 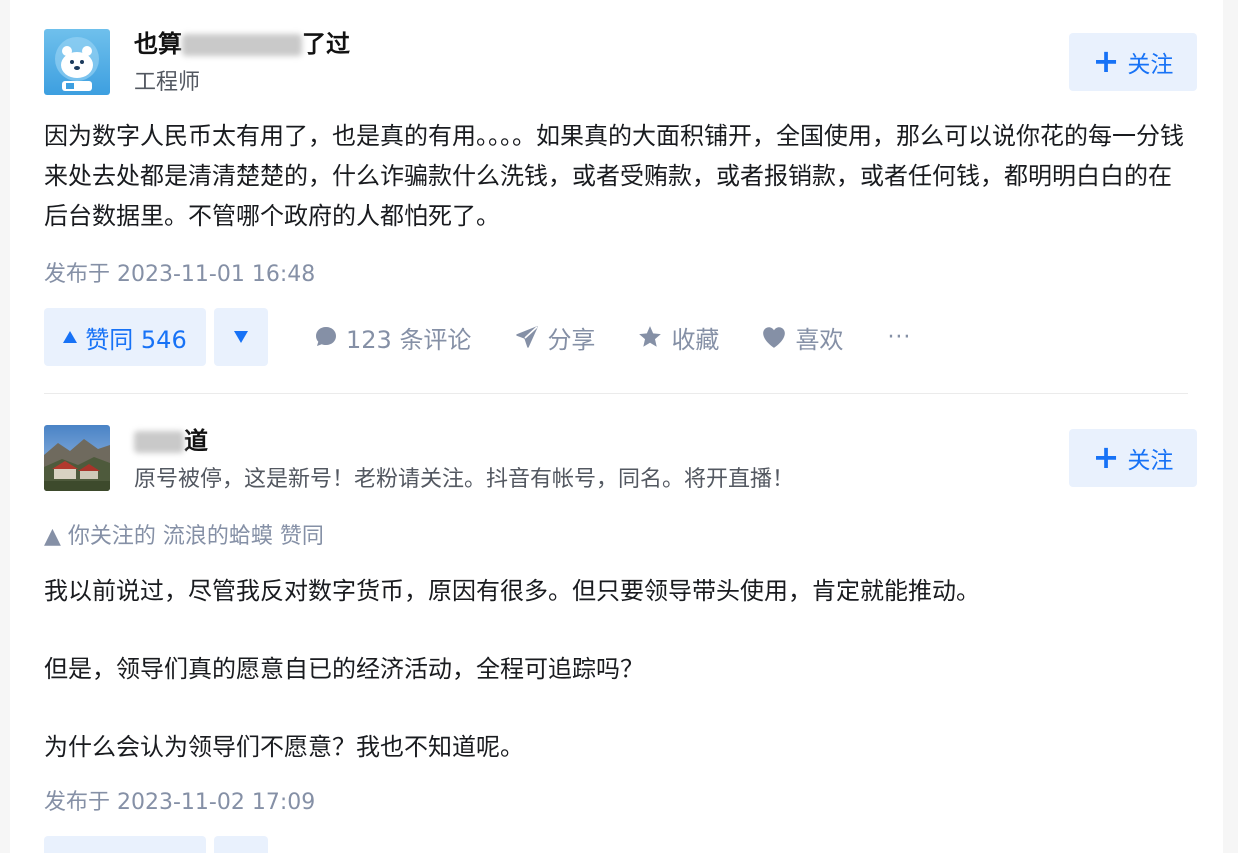 I want to click on like-button: 喜欢, so click(x=802, y=337).